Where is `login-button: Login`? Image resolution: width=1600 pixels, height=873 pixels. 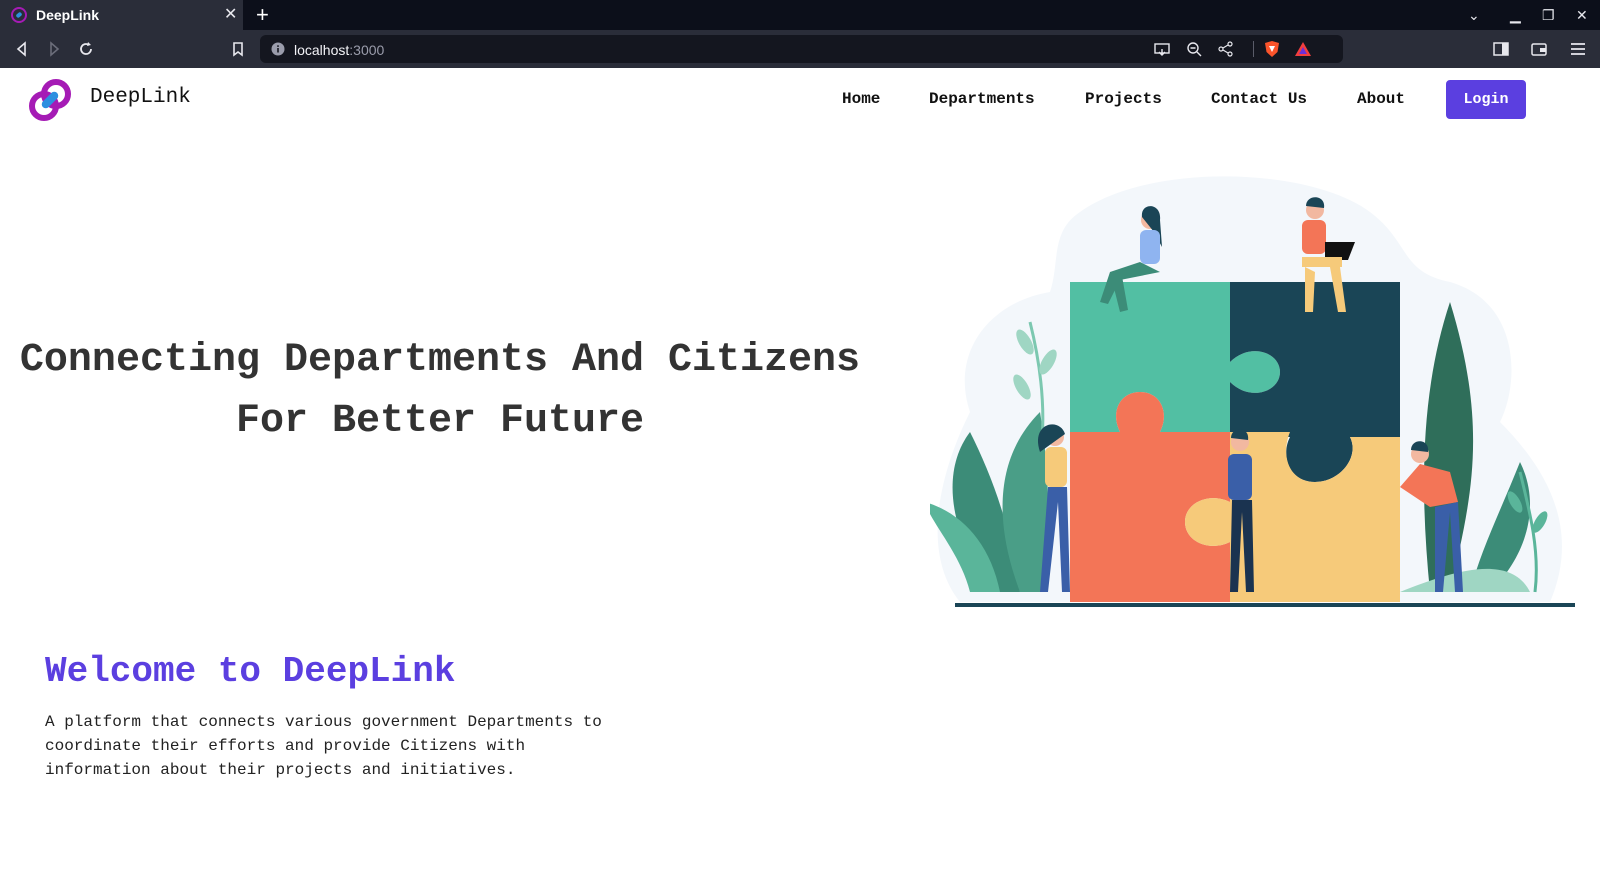 login-button: Login is located at coordinates (1486, 99).